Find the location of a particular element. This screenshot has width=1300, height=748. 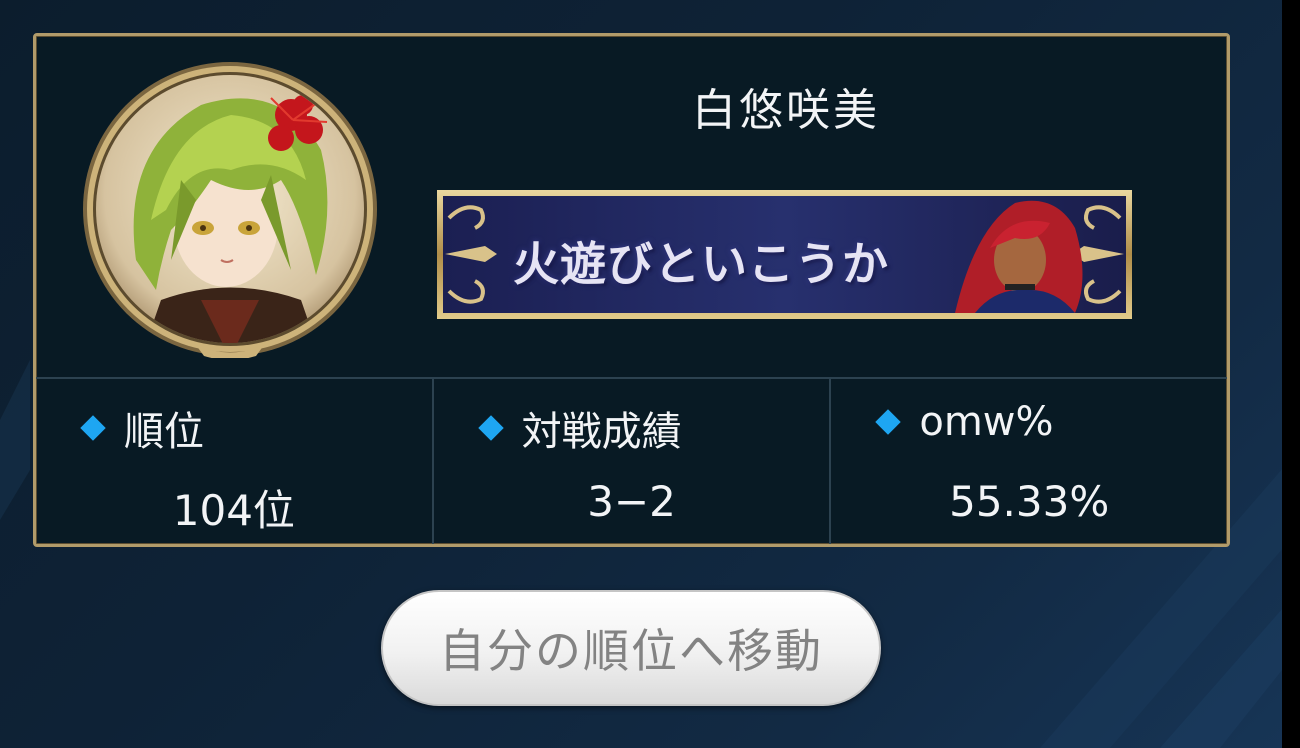

screen-edge is located at coordinates (1291, 374).